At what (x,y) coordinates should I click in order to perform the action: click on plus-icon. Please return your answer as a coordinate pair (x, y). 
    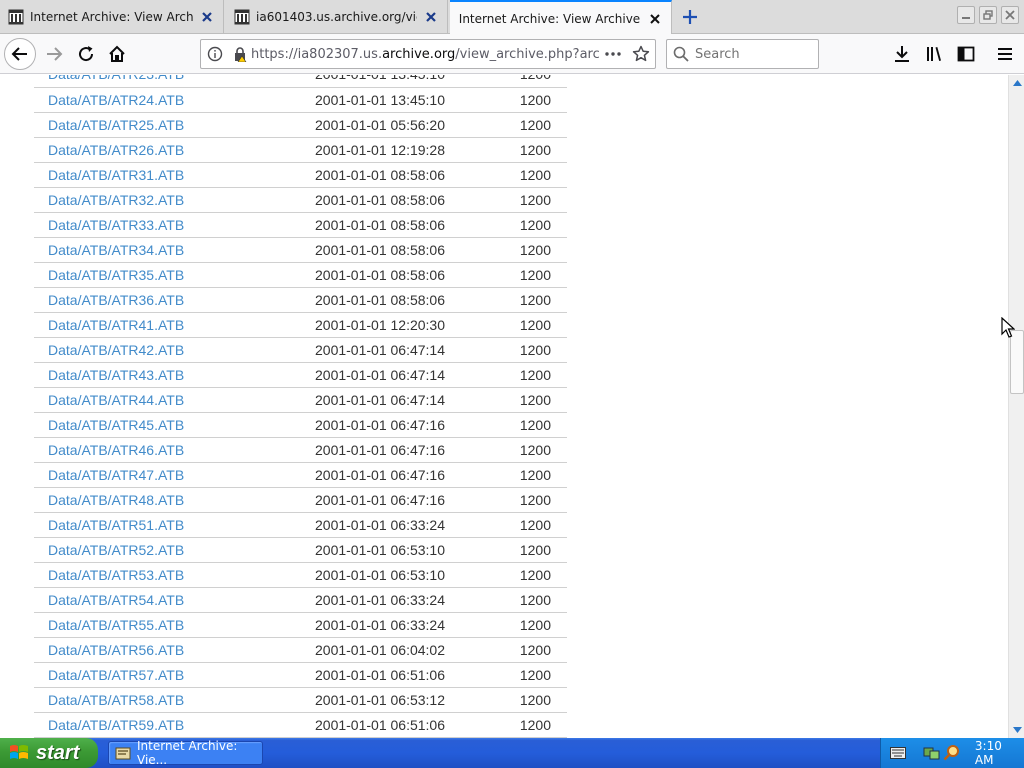
    Looking at the image, I should click on (690, 17).